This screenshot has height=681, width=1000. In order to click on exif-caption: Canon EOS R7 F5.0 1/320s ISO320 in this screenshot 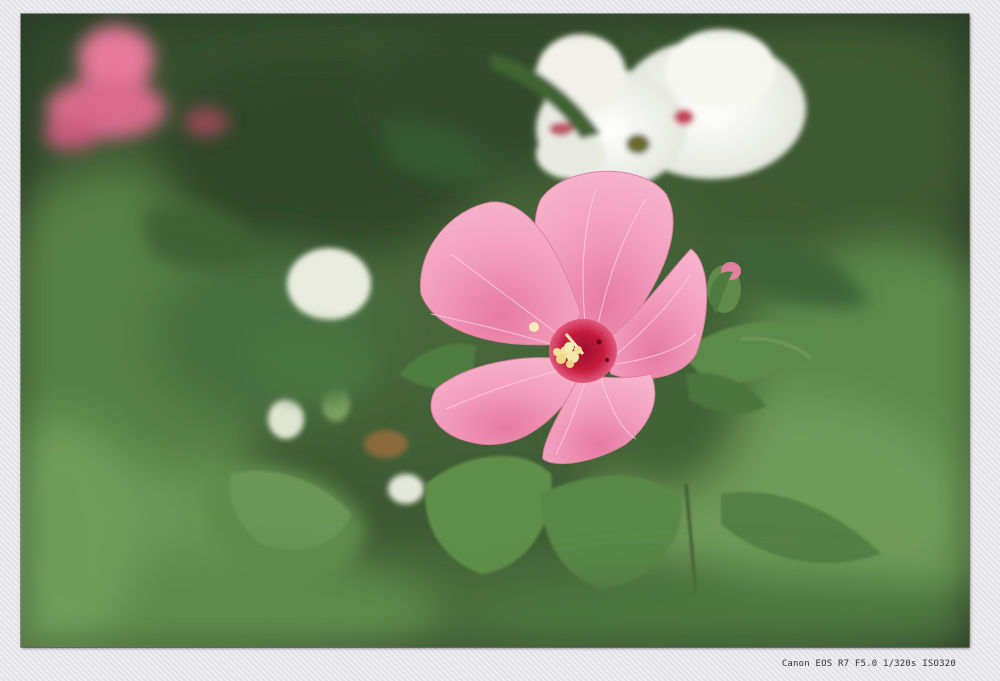, I will do `click(868, 664)`.